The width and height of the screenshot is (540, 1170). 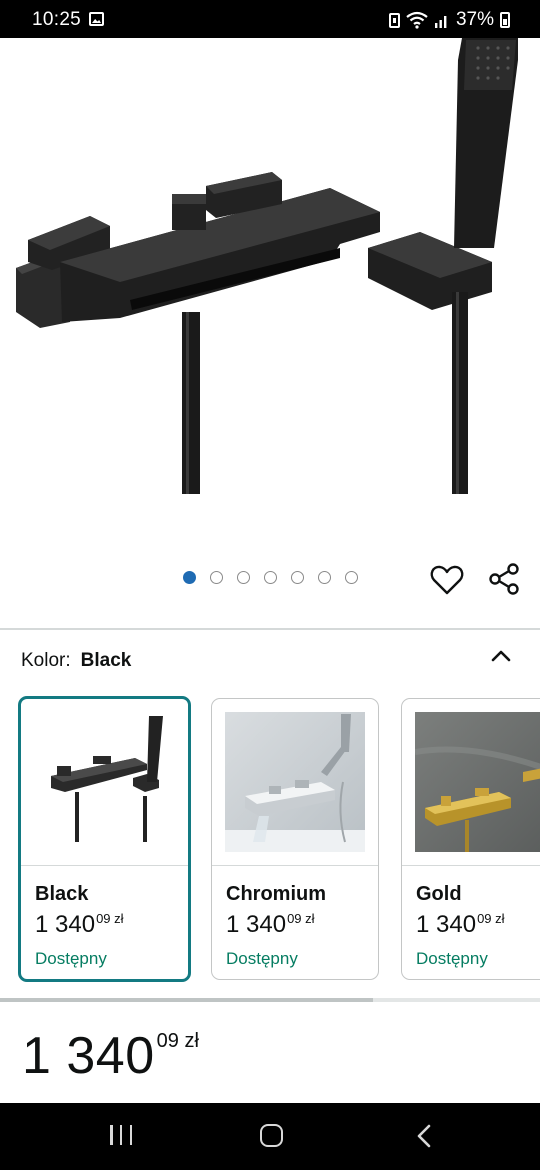 I want to click on battery-saver-icon, so click(x=394, y=20).